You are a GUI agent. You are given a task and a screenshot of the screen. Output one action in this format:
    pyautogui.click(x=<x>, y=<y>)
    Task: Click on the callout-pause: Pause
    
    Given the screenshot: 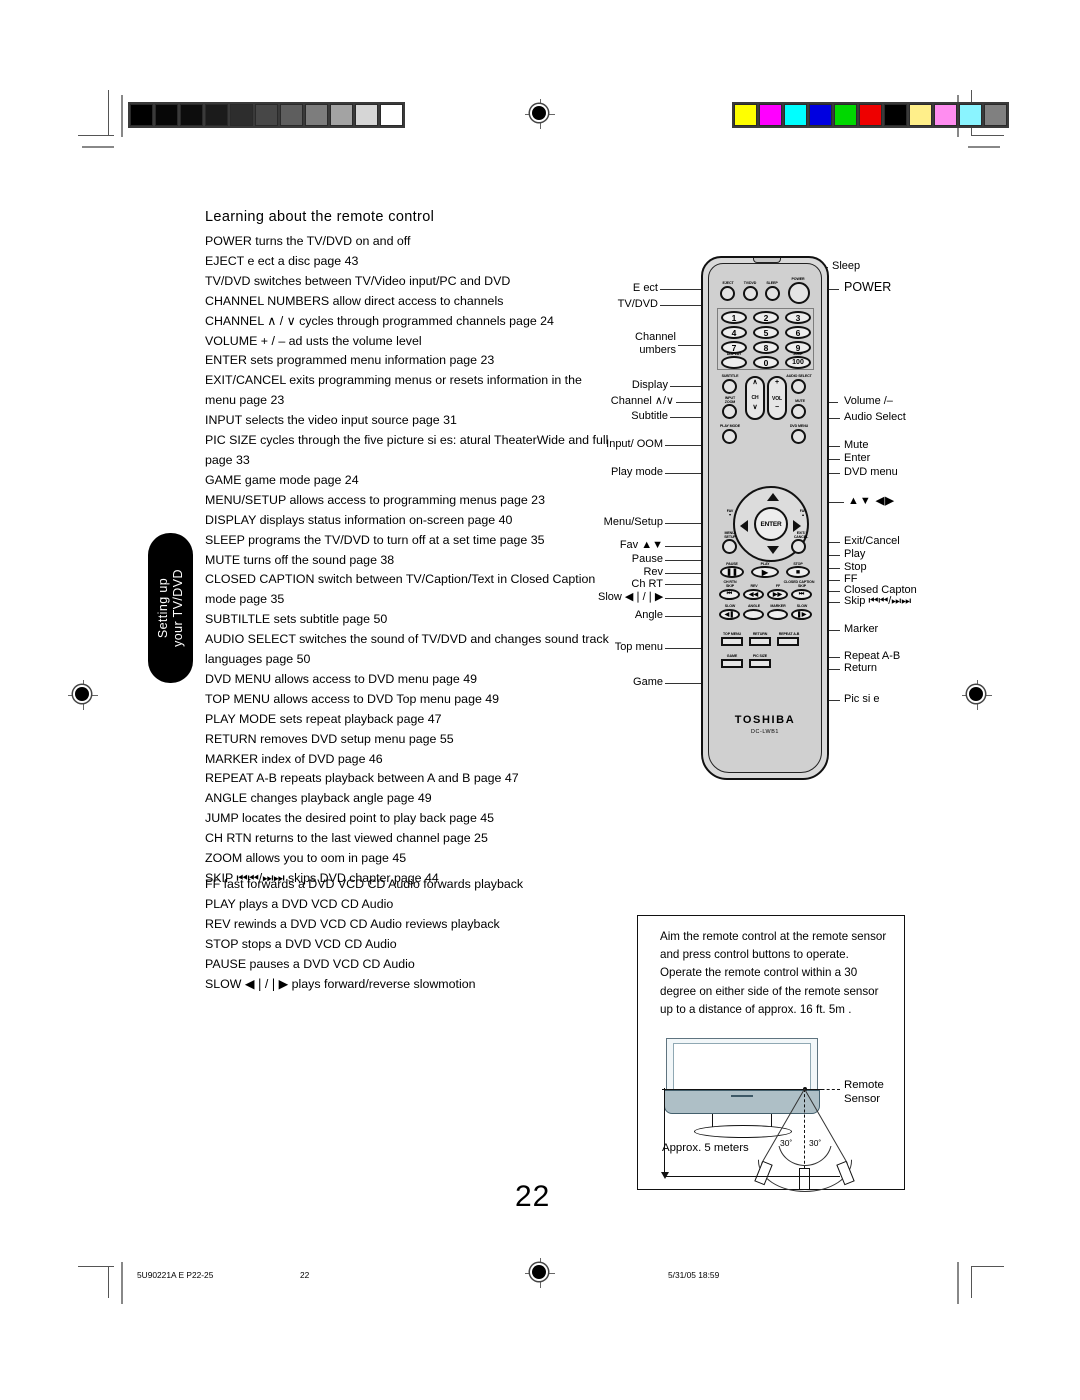 What is the action you would take?
    pyautogui.click(x=647, y=559)
    